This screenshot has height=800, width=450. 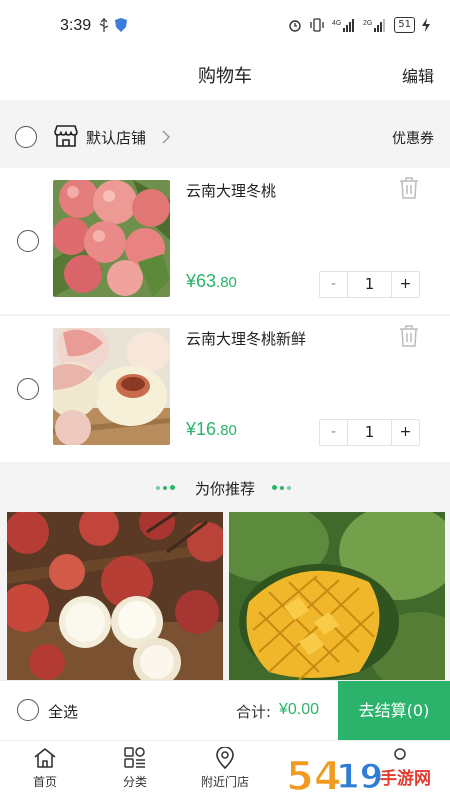 I want to click on product-price: ¥16.80, so click(x=211, y=429).